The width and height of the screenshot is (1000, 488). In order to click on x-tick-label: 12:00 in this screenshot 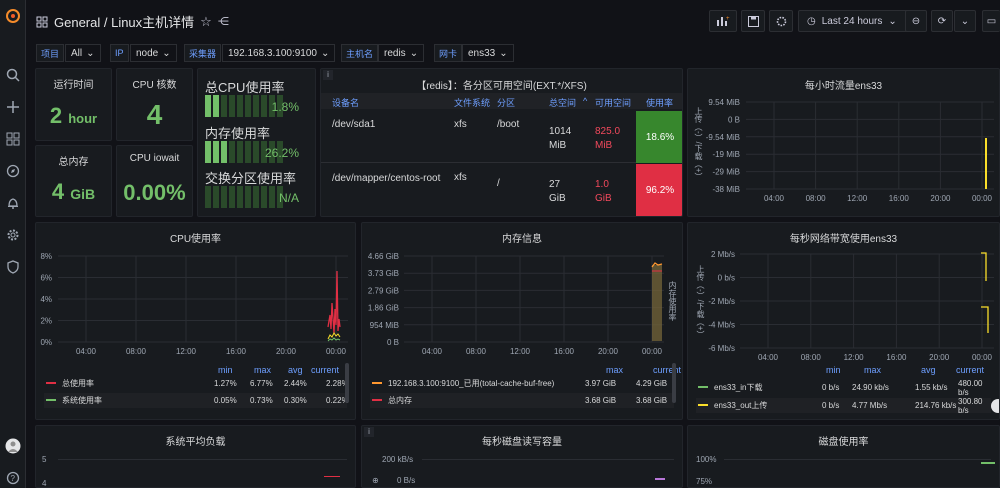, I will do `click(857, 198)`.